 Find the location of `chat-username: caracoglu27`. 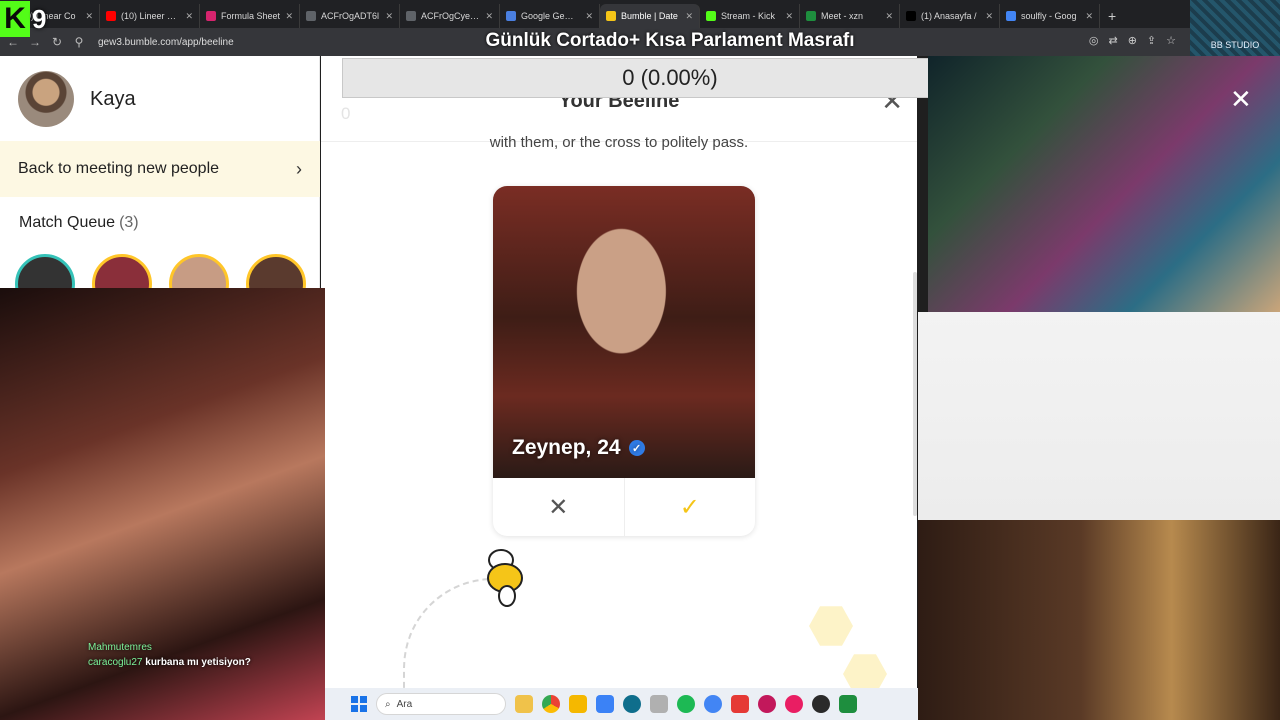

chat-username: caracoglu27 is located at coordinates (115, 662).